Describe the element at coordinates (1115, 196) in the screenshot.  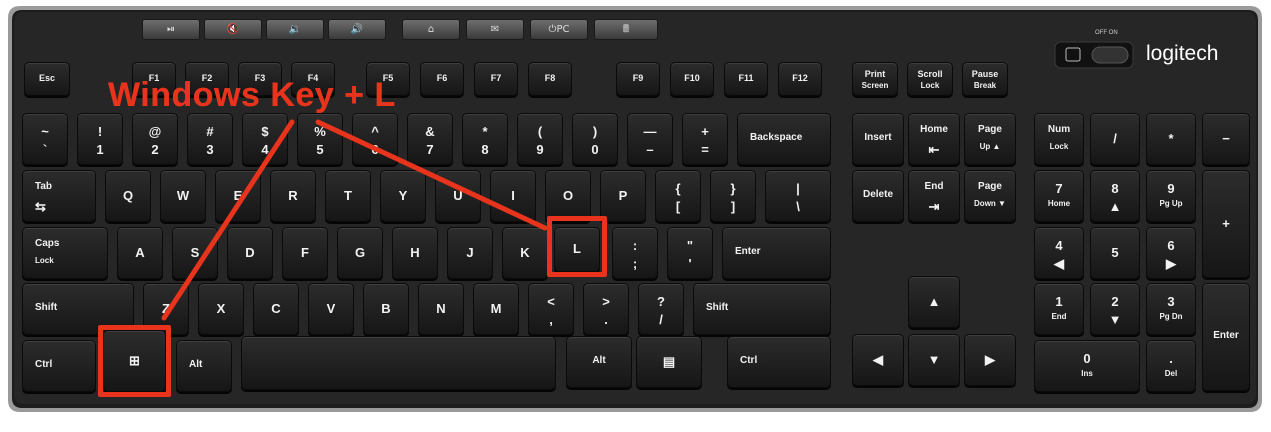
I see `key-num8: 8 ▲` at that location.